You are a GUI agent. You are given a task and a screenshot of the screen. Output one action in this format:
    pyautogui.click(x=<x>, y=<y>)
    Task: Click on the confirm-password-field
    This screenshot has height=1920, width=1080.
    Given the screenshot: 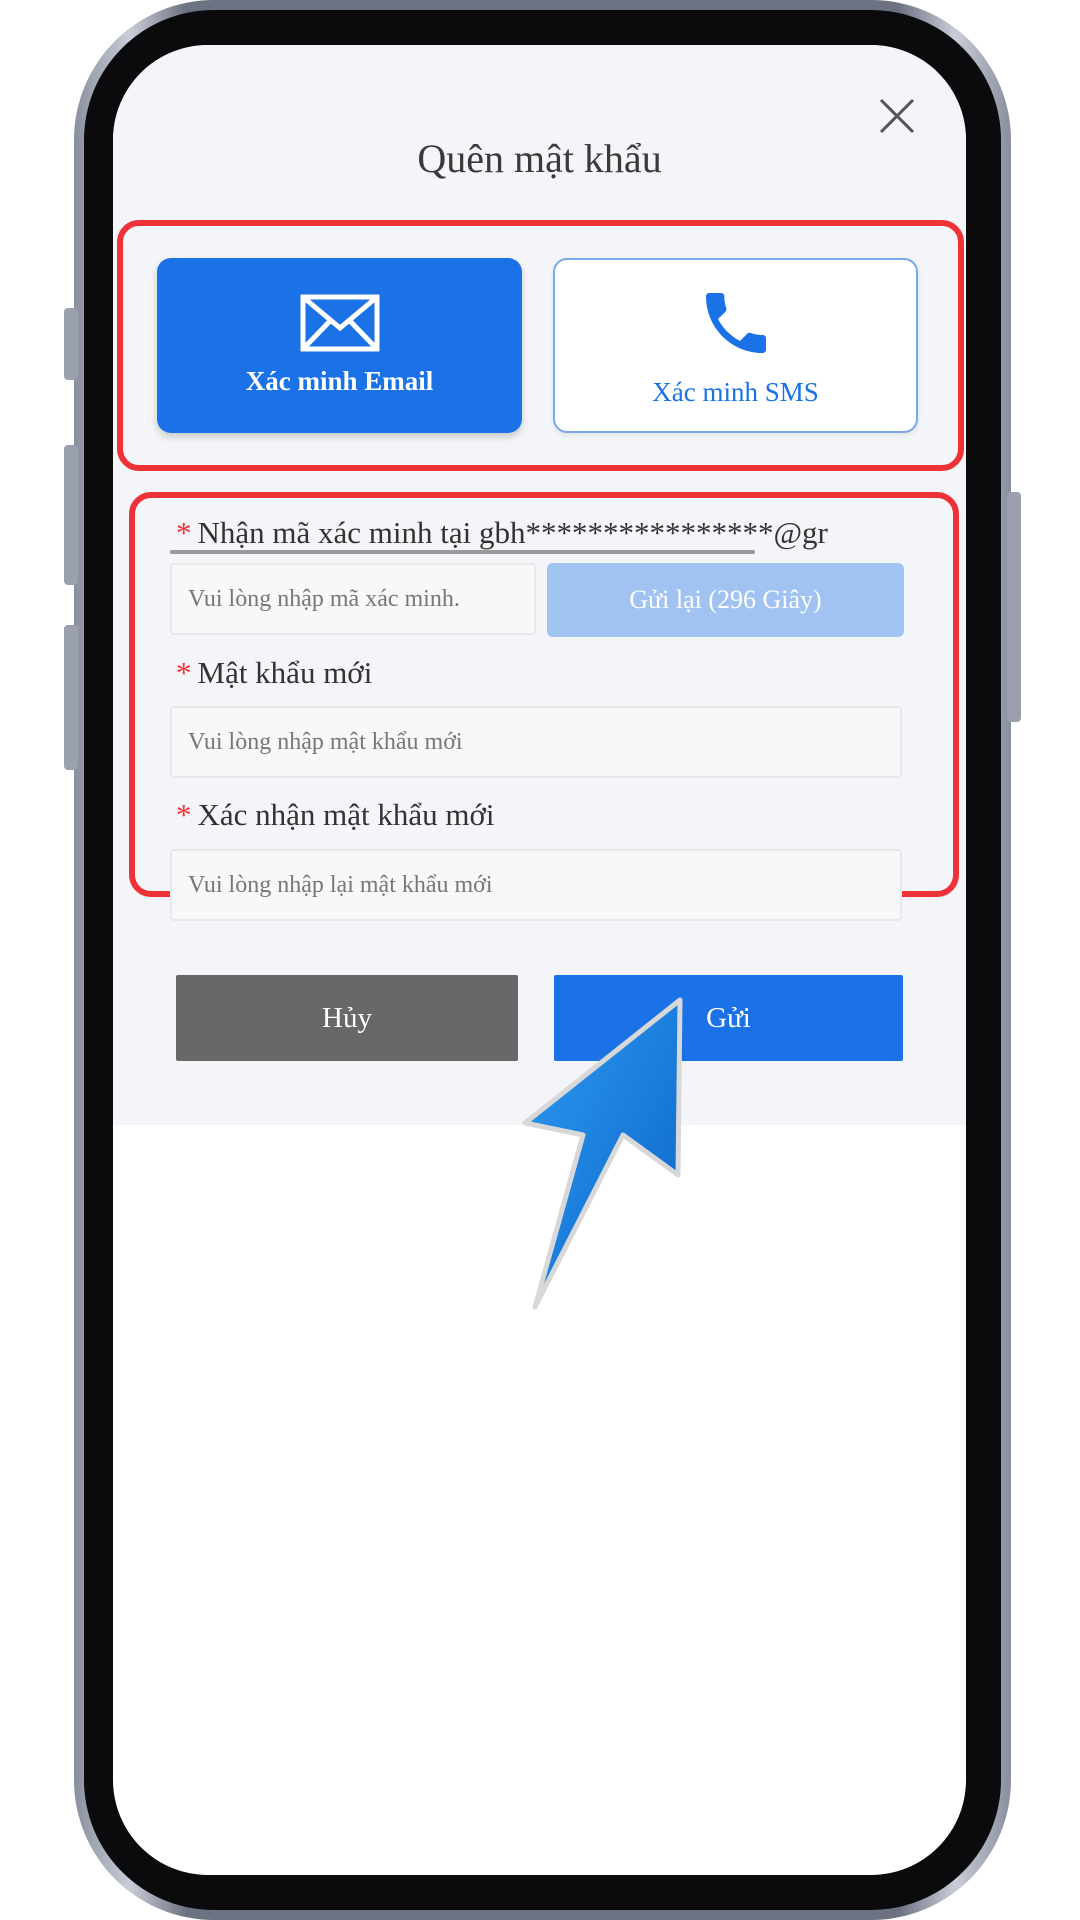 What is the action you would take?
    pyautogui.click(x=536, y=885)
    